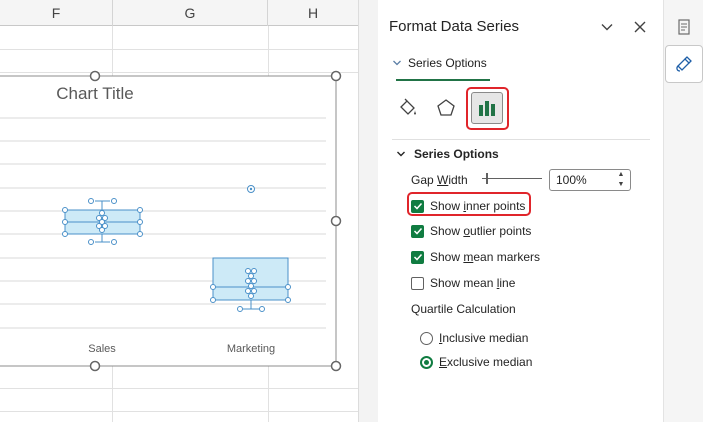 The height and width of the screenshot is (422, 703). I want to click on chart-title: Chart Title, so click(95, 94).